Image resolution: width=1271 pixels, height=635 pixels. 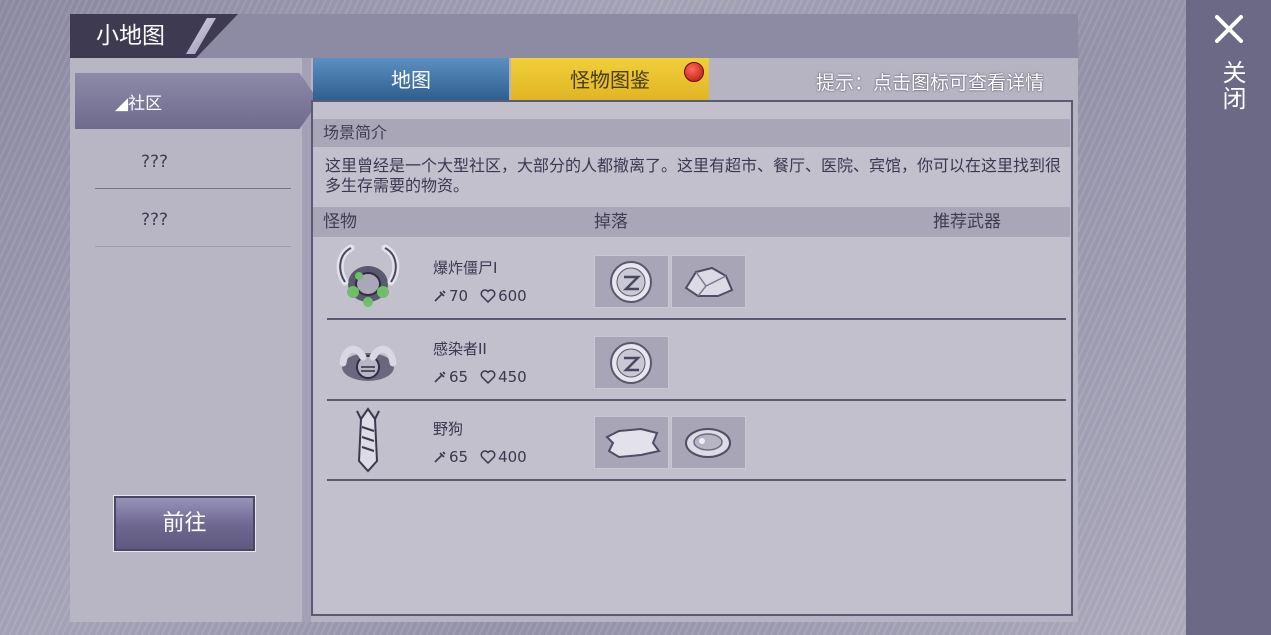 I want to click on ore-icon, so click(x=709, y=281).